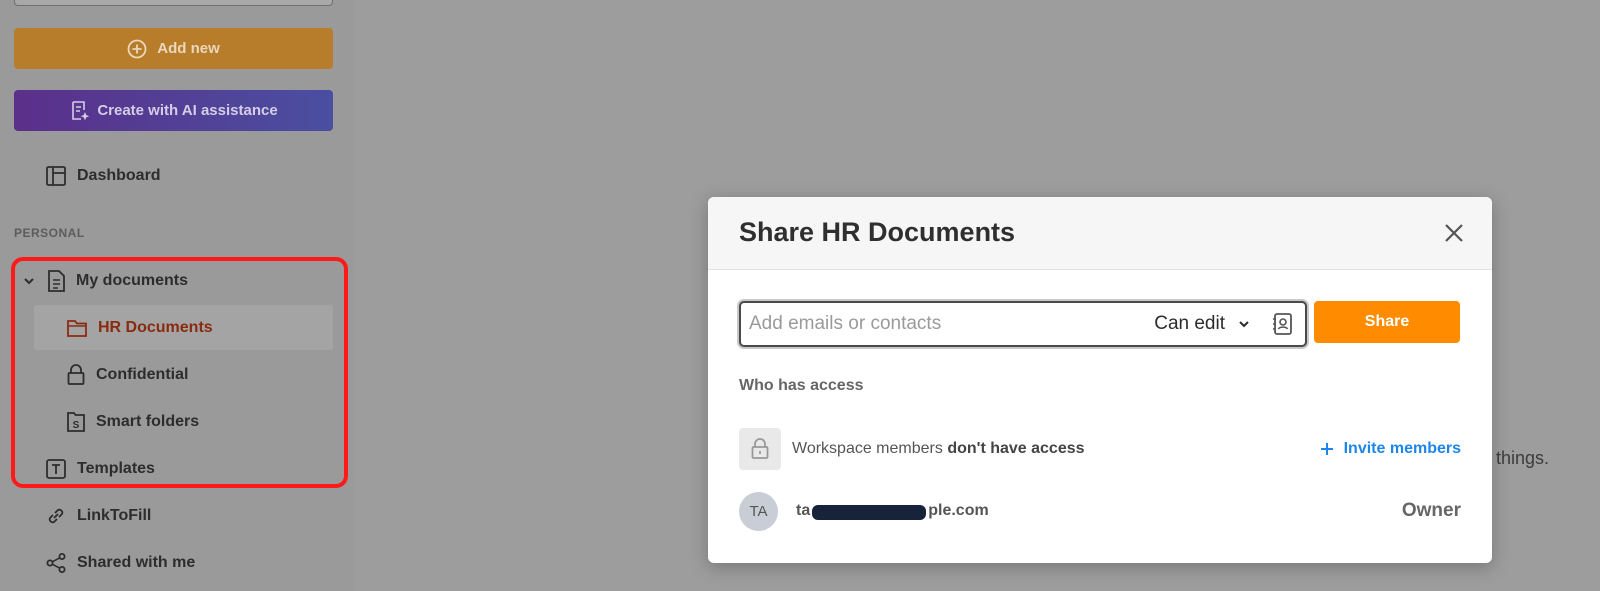 The image size is (1600, 591). I want to click on lock-icon, so click(760, 448).